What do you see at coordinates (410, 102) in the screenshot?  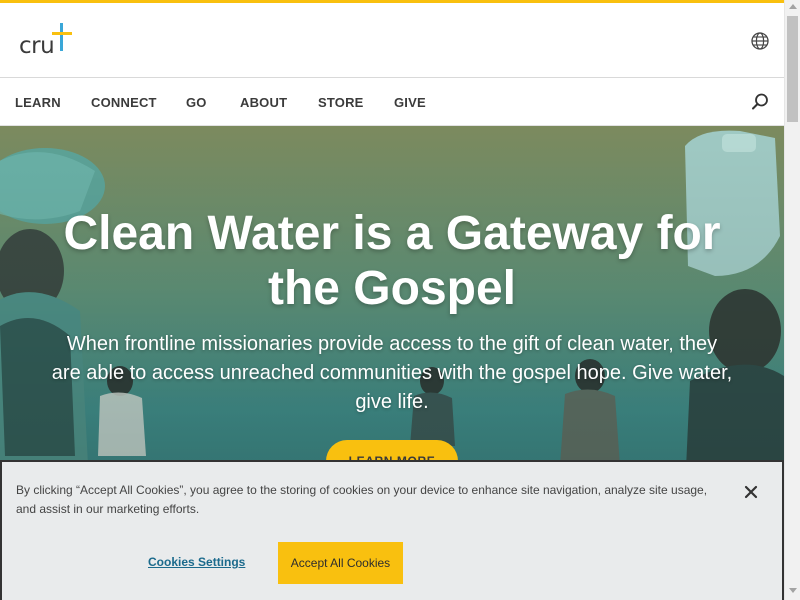 I see `nav-item-give: GIVE` at bounding box center [410, 102].